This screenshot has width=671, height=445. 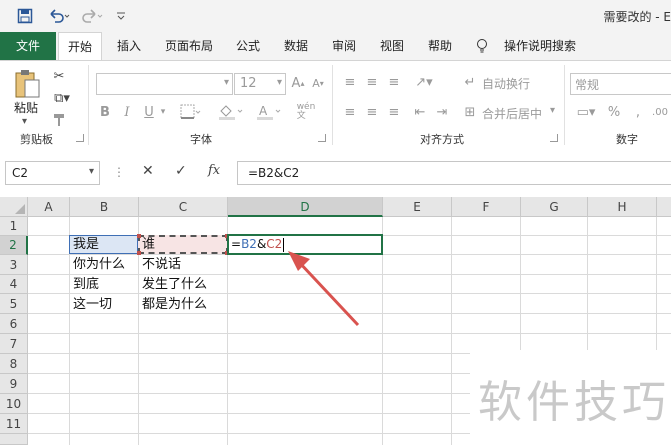 What do you see at coordinates (214, 170) in the screenshot?
I see `insert-function-button: fx` at bounding box center [214, 170].